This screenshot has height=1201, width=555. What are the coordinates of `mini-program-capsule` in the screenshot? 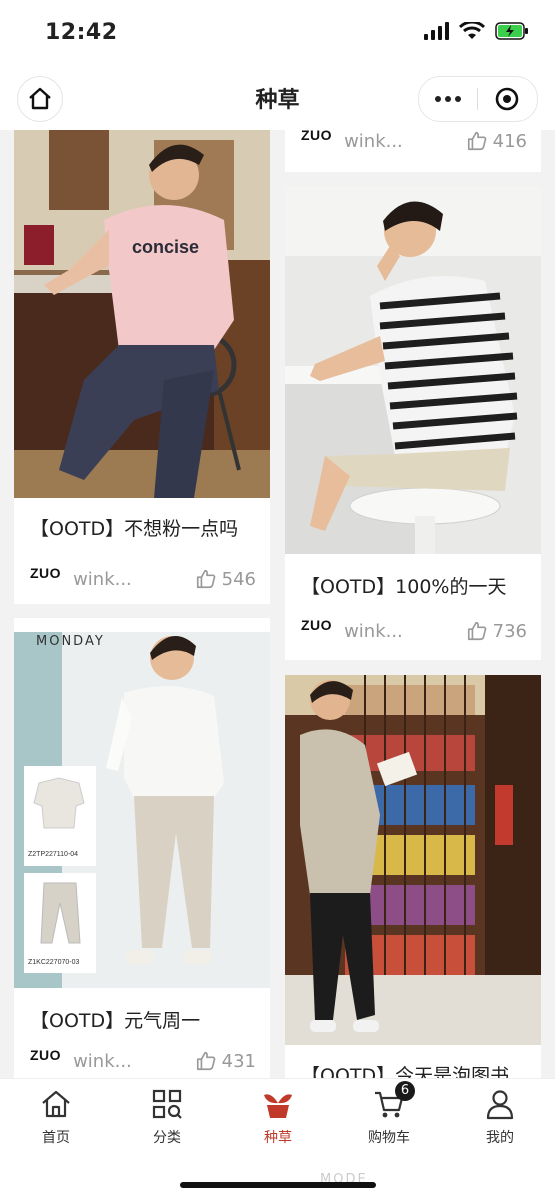 It's located at (478, 99).